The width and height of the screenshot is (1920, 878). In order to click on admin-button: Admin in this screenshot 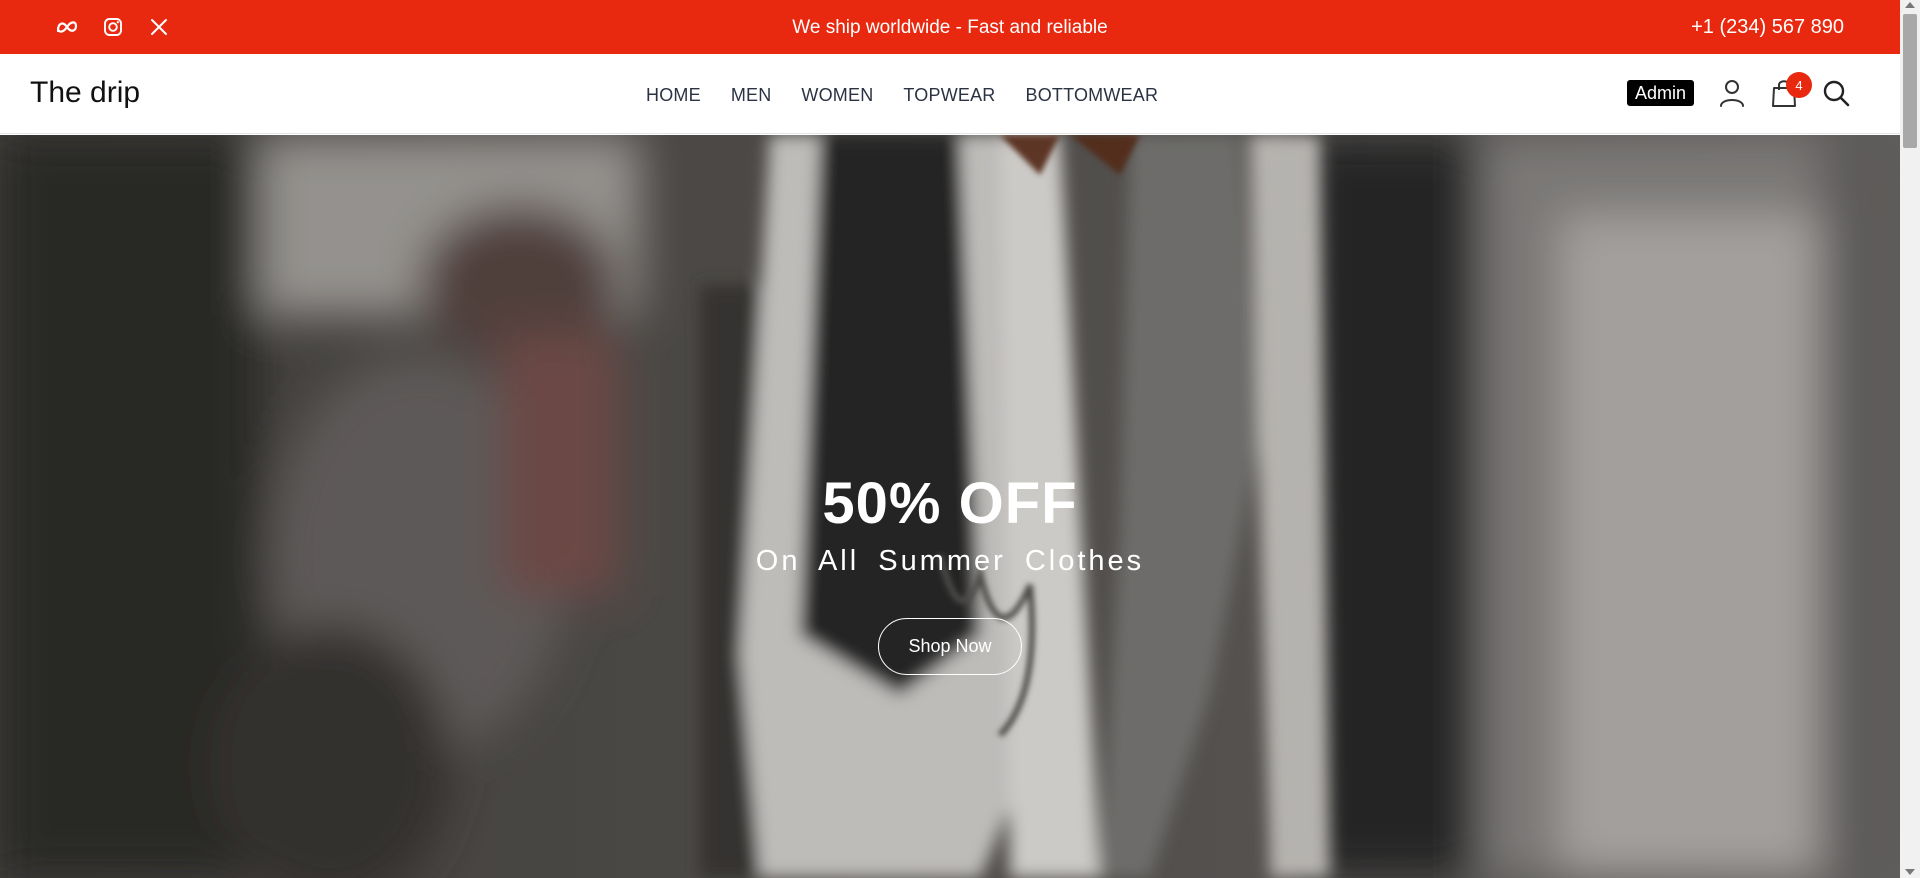, I will do `click(1660, 93)`.